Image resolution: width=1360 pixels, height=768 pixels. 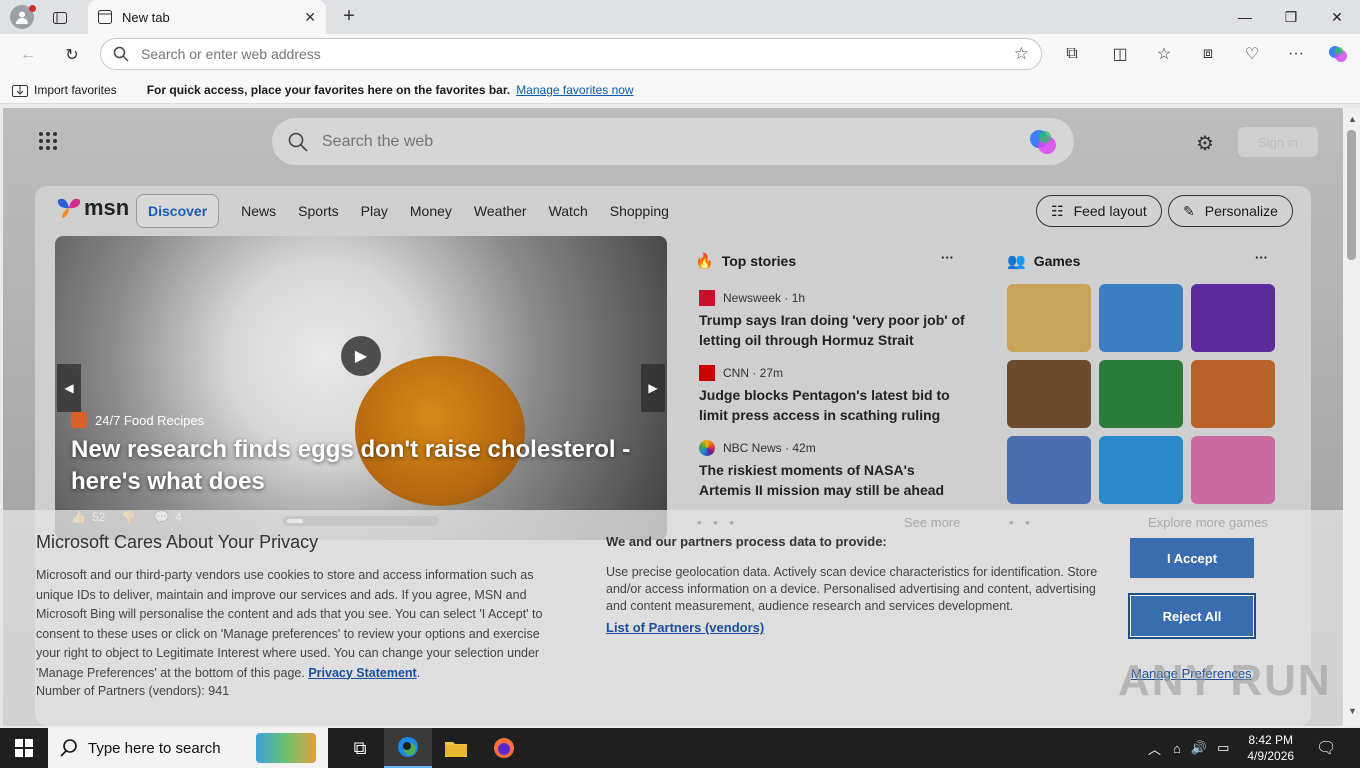 What do you see at coordinates (1177, 748) in the screenshot?
I see `network-icon: ⌂` at bounding box center [1177, 748].